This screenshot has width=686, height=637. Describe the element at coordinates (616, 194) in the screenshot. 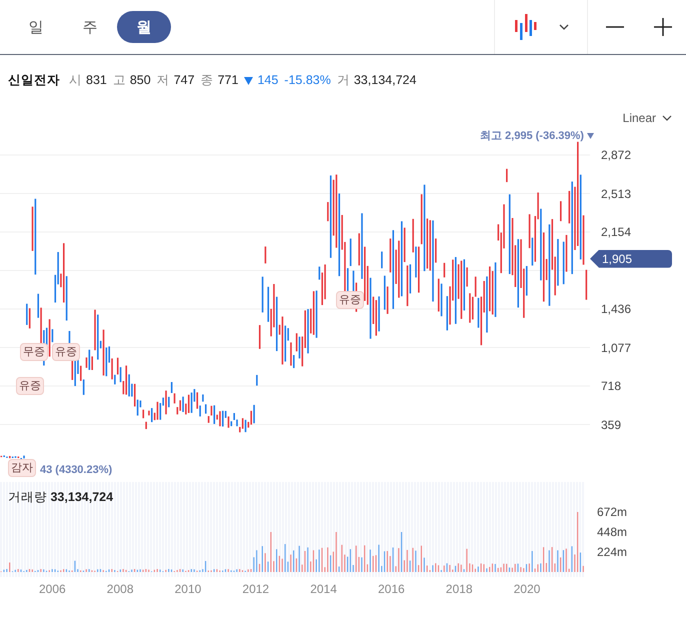

I see `axis-label: 2,513` at that location.